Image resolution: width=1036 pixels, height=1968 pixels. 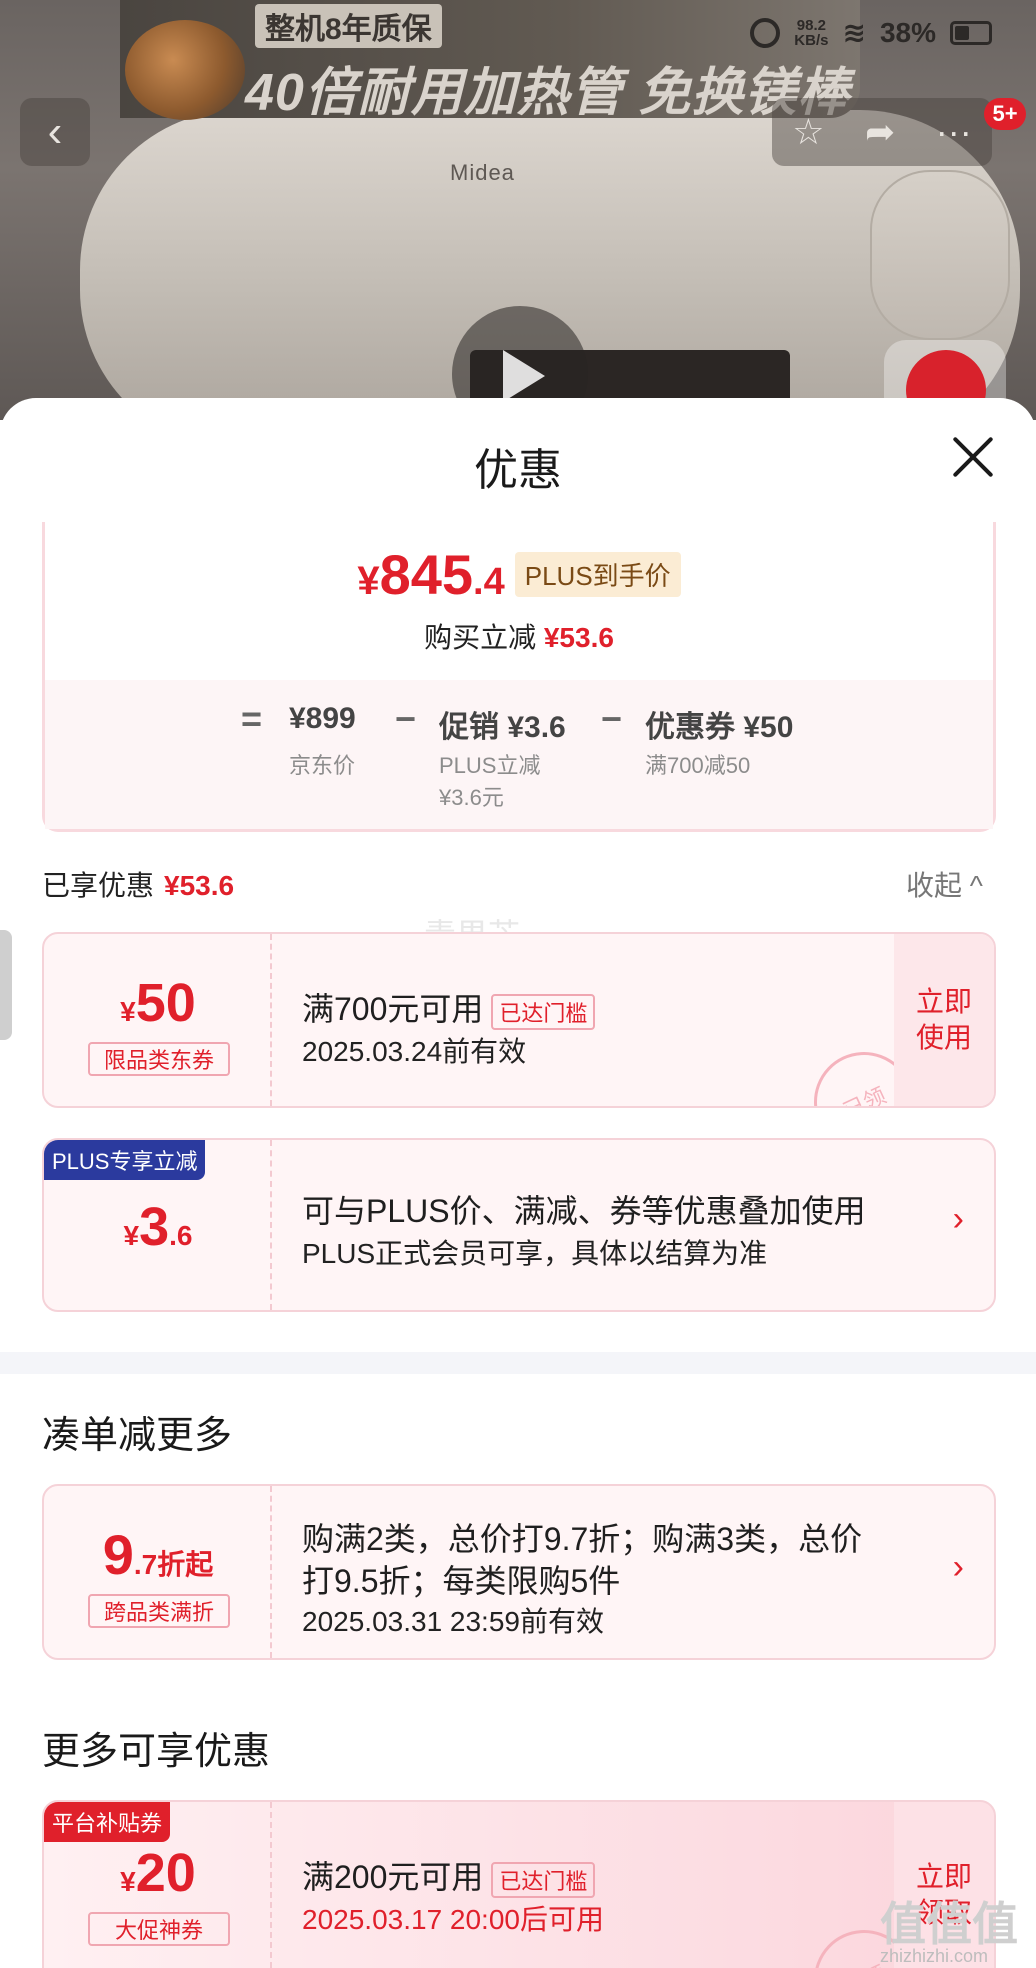 I want to click on message-badge: 5+, so click(x=1005, y=114).